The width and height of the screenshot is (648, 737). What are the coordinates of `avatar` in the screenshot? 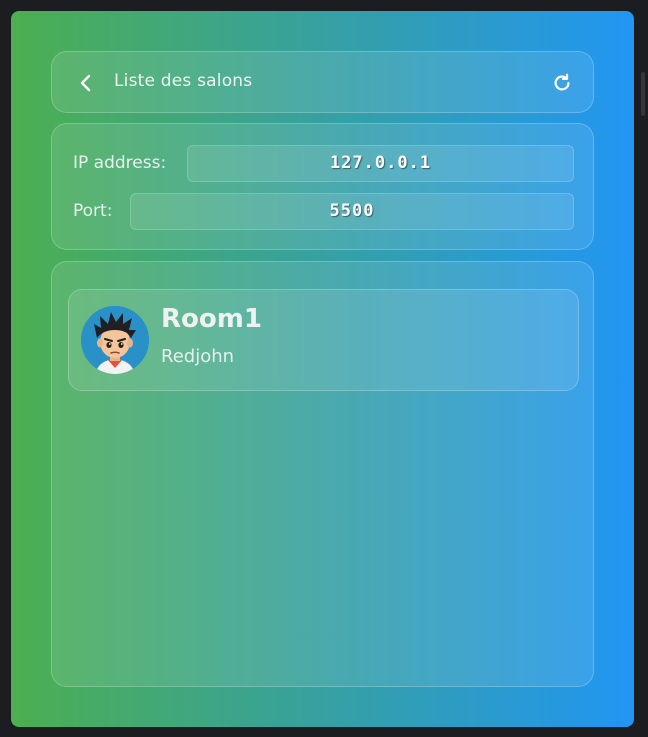 It's located at (115, 340).